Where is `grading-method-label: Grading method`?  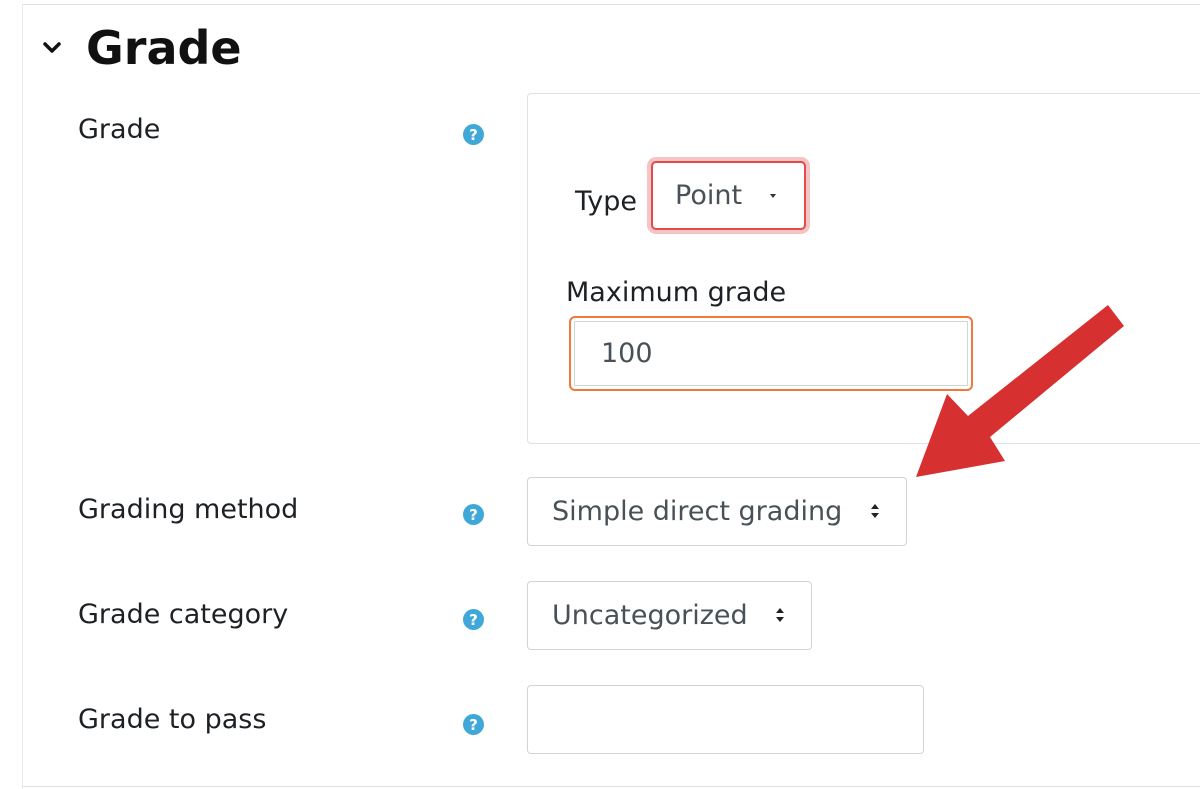 grading-method-label: Grading method is located at coordinates (188, 509).